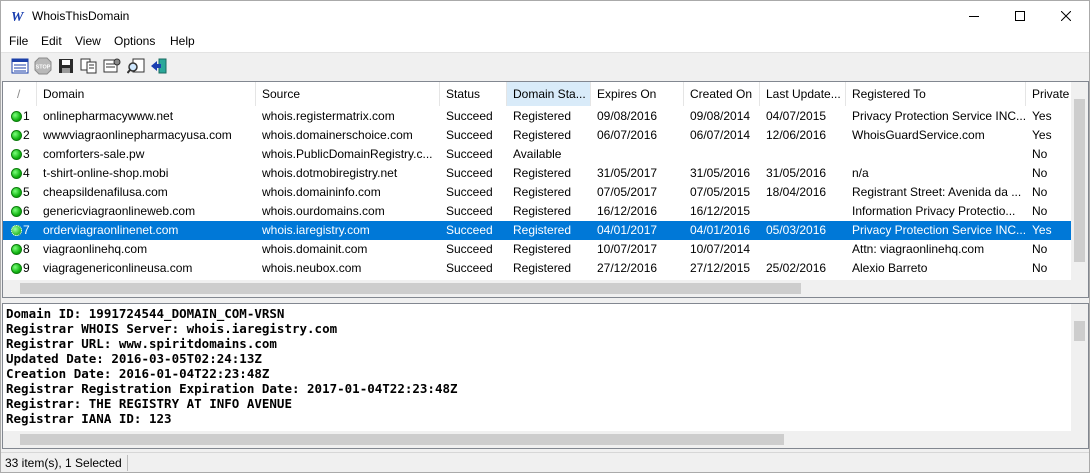 The image size is (1090, 473). Describe the element at coordinates (18, 17) in the screenshot. I see `svg-text: W` at that location.